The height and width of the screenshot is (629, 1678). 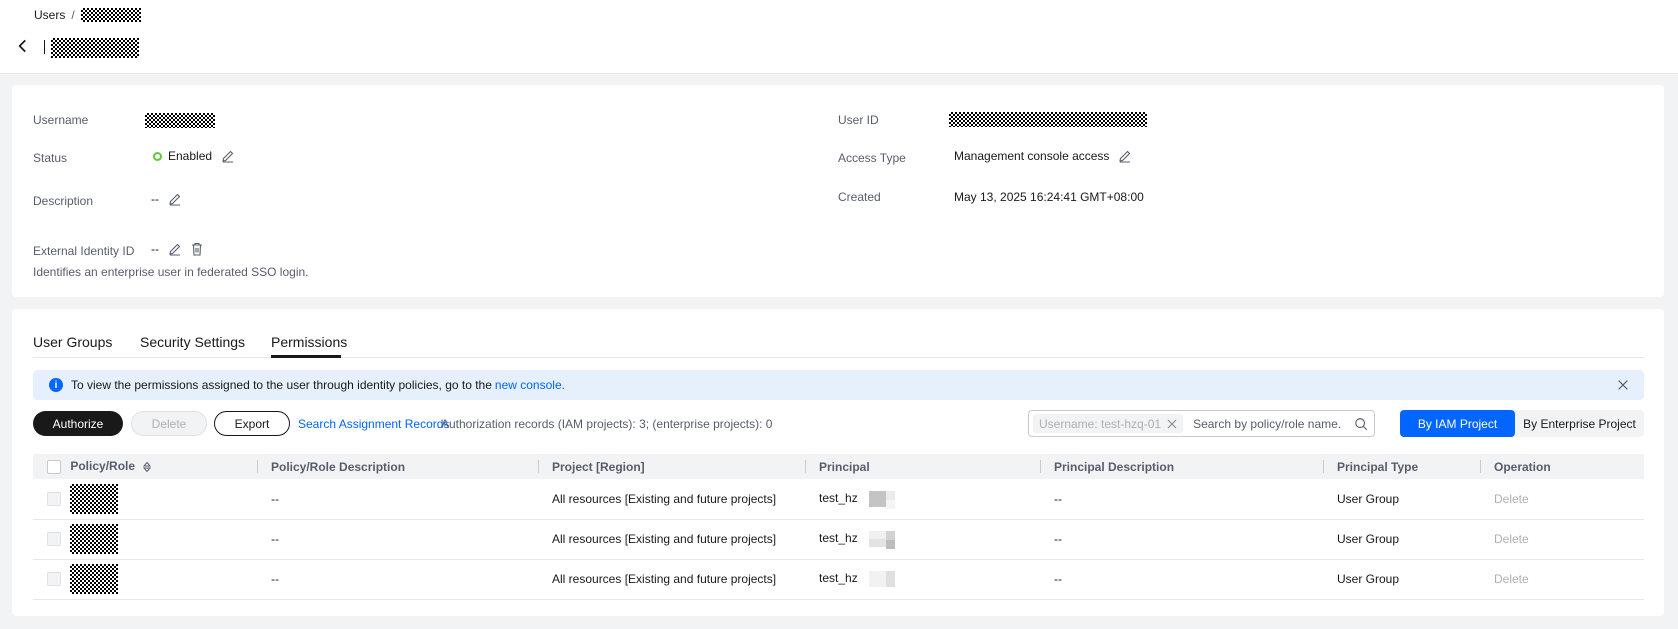 What do you see at coordinates (50, 158) in the screenshot?
I see `status-label: Status` at bounding box center [50, 158].